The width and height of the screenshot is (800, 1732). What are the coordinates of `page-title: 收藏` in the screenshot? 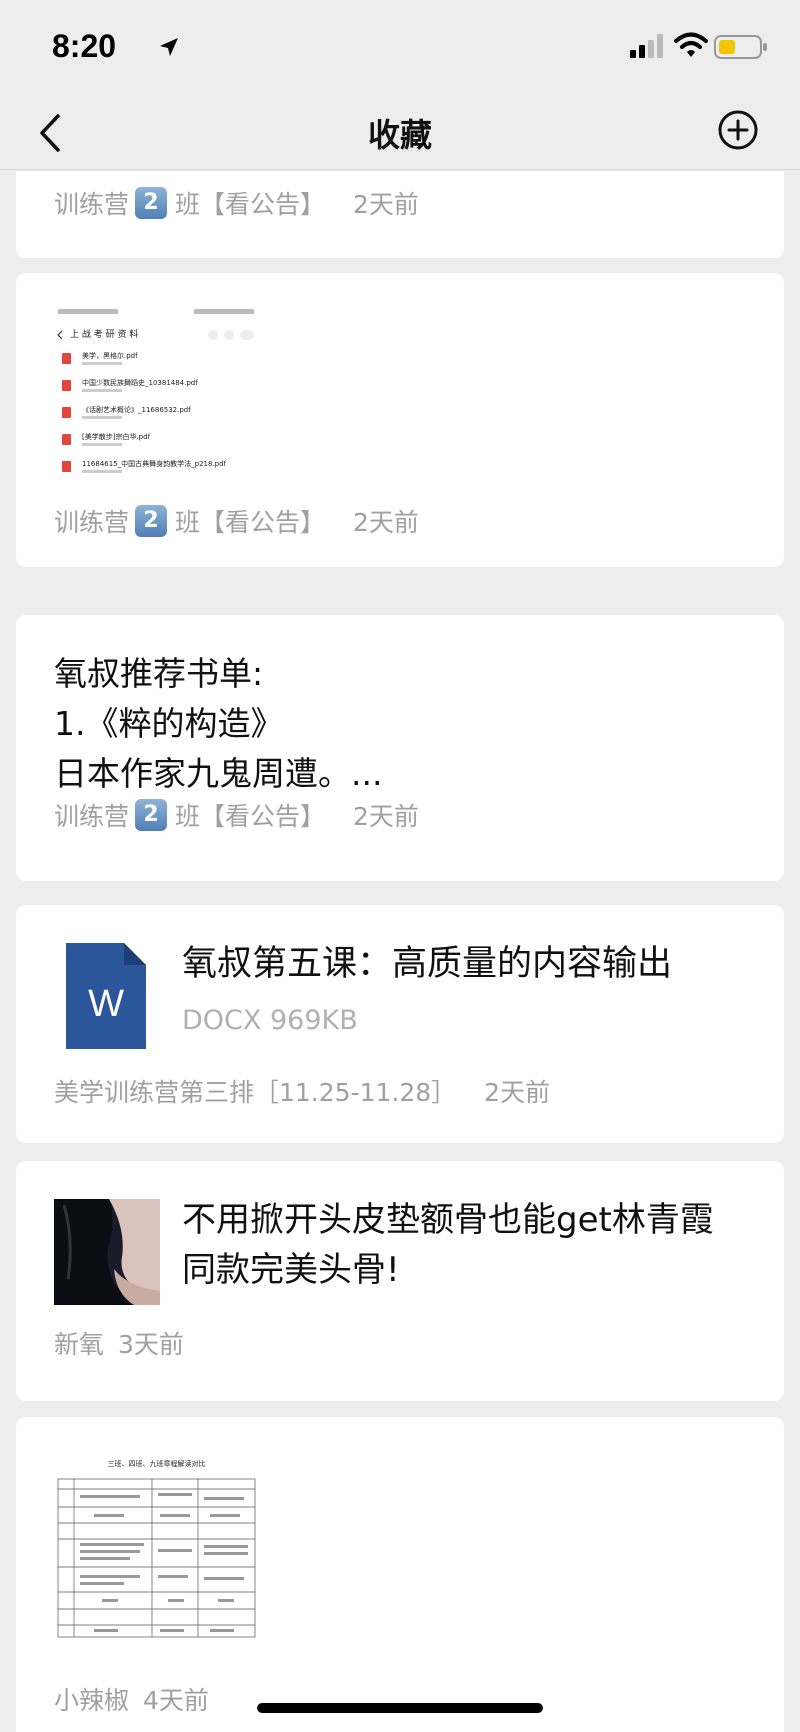 It's located at (399, 135).